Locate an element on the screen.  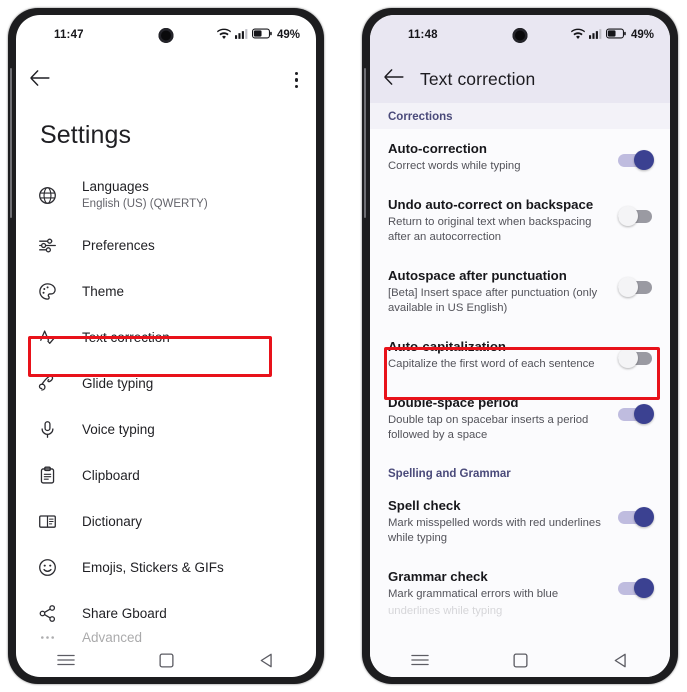
left-nav-bar is located at coordinates (166, 660).